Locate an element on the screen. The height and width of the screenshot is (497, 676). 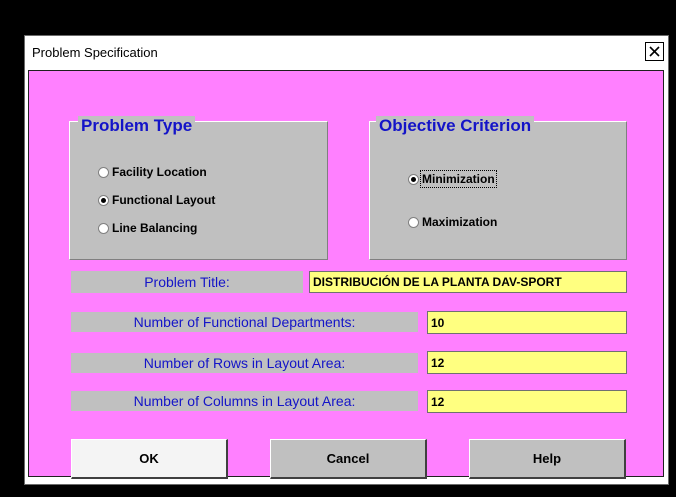
ok-button: OK is located at coordinates (149, 459).